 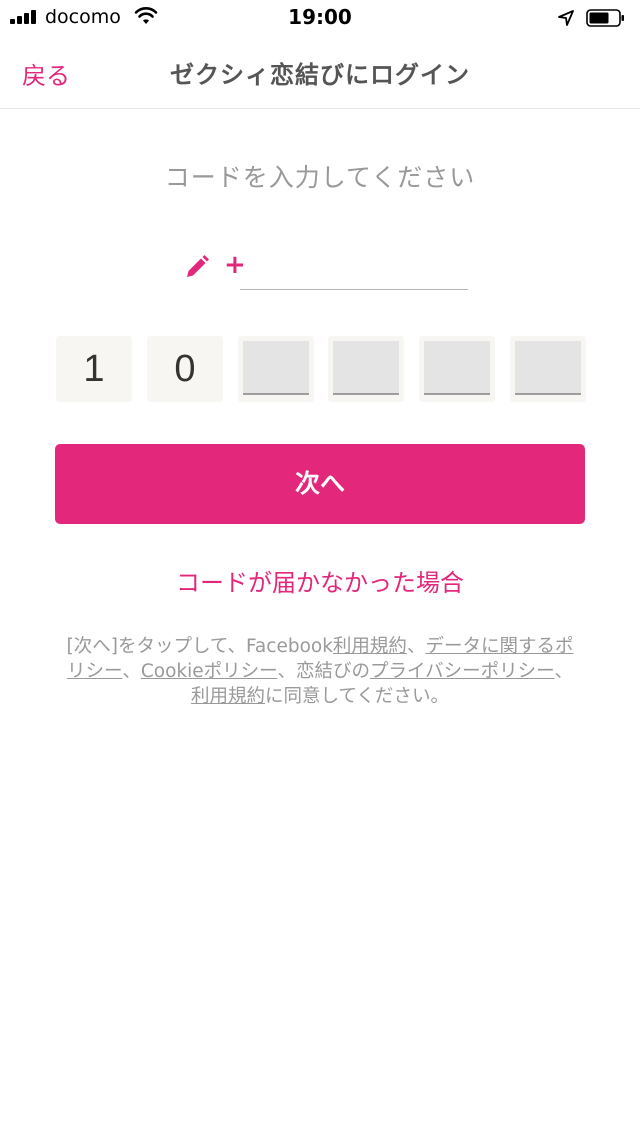 What do you see at coordinates (605, 18) in the screenshot?
I see `battery-icon` at bounding box center [605, 18].